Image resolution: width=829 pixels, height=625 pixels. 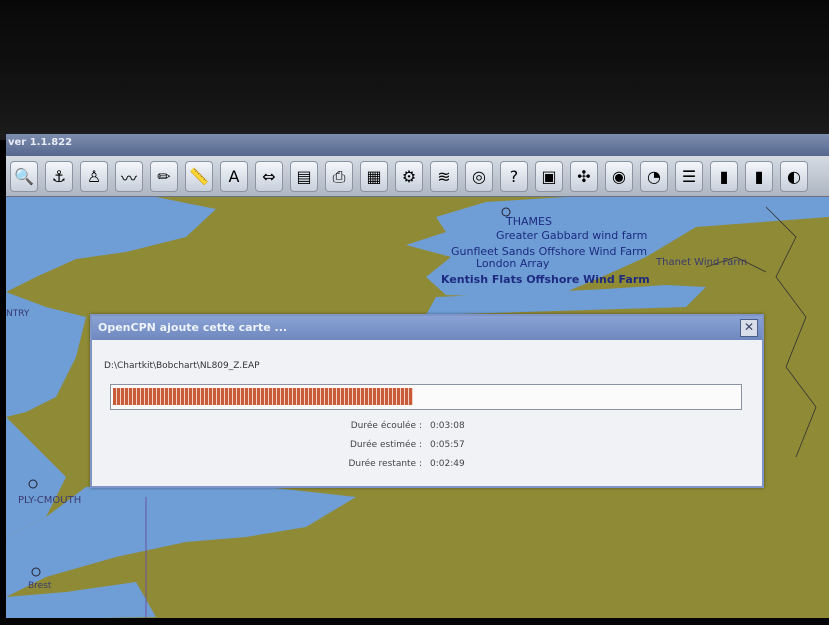 What do you see at coordinates (513, 263) in the screenshot?
I see `label-london-array: London Array` at bounding box center [513, 263].